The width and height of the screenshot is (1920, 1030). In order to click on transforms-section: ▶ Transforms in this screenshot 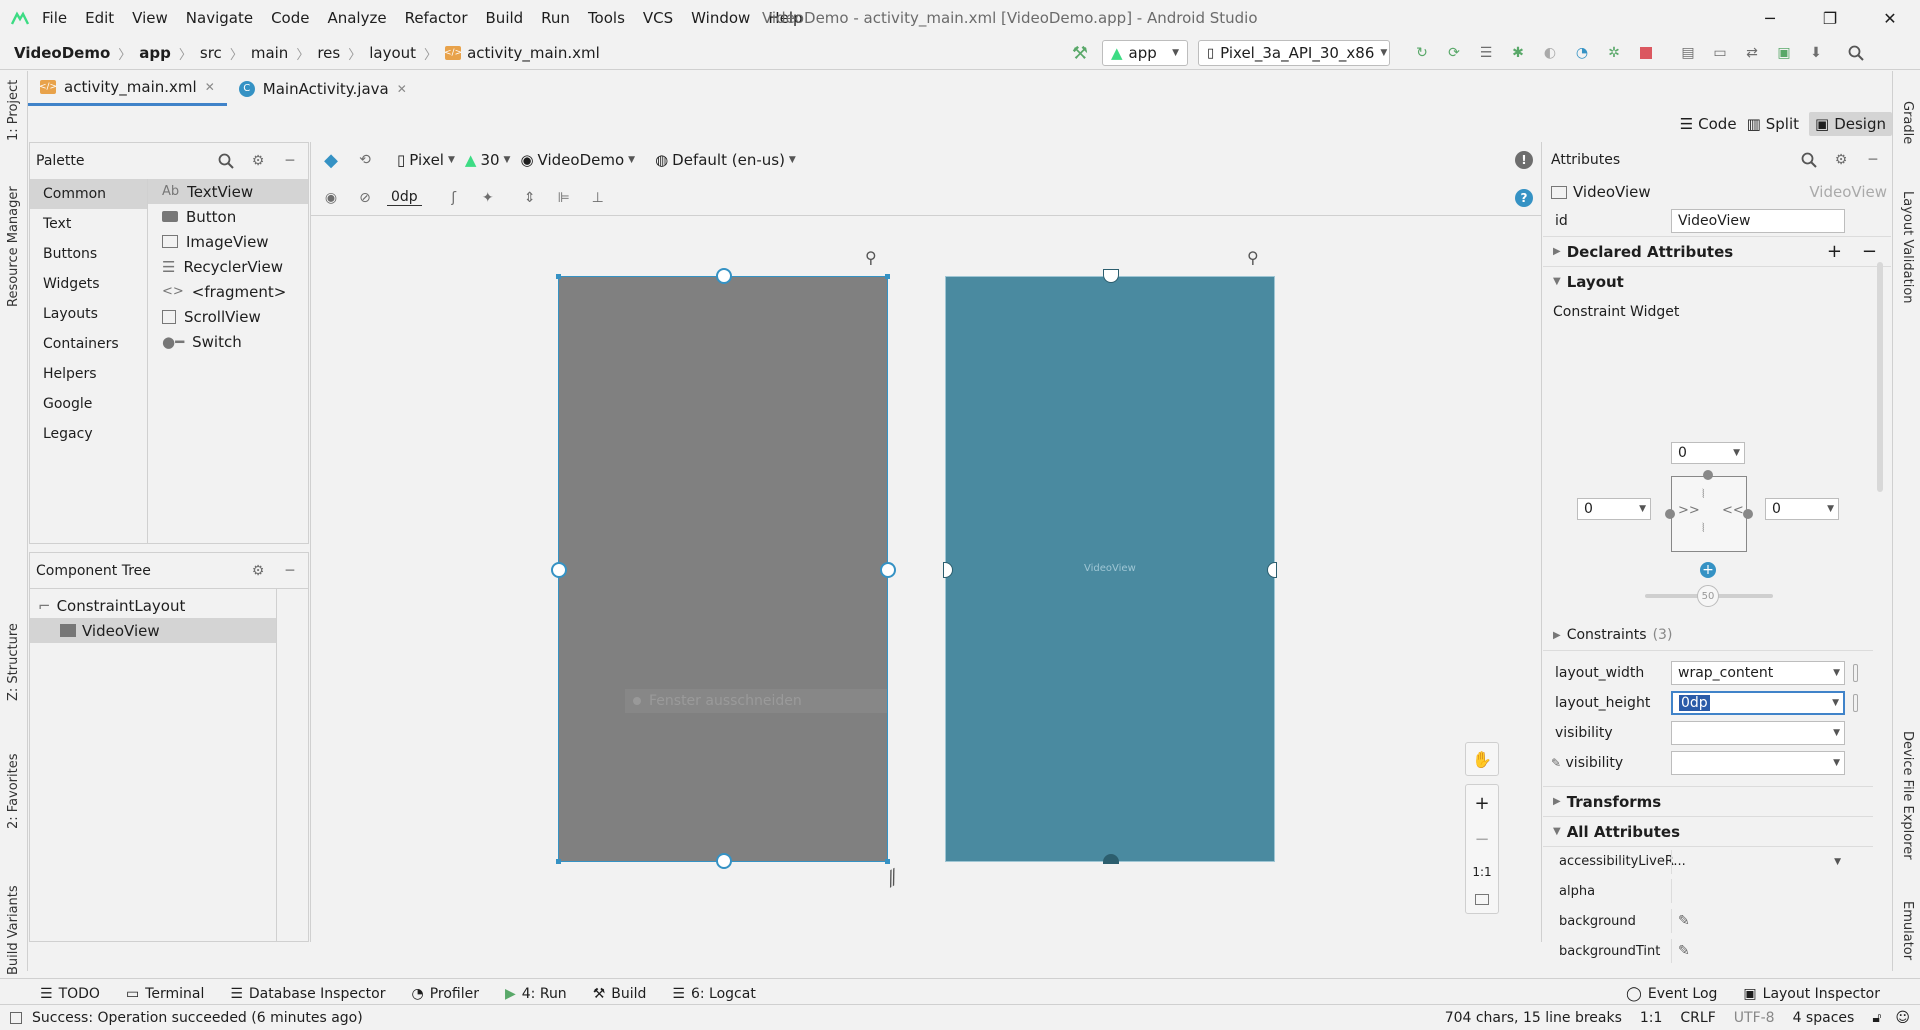, I will do `click(1708, 801)`.